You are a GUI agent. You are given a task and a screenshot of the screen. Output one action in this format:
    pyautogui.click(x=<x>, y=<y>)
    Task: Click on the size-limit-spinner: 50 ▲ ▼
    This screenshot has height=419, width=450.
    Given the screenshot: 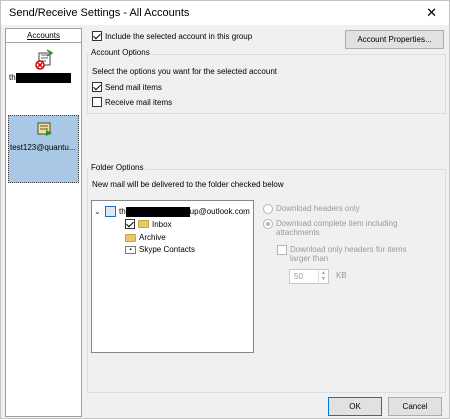 What is the action you would take?
    pyautogui.click(x=309, y=276)
    